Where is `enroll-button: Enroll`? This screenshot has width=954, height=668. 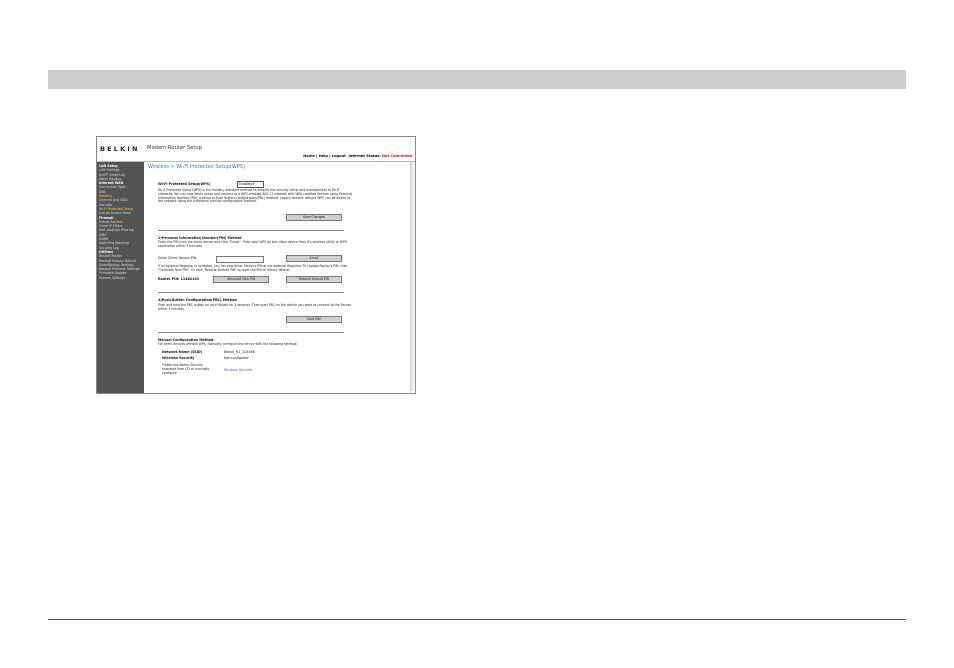
enroll-button: Enroll is located at coordinates (314, 258).